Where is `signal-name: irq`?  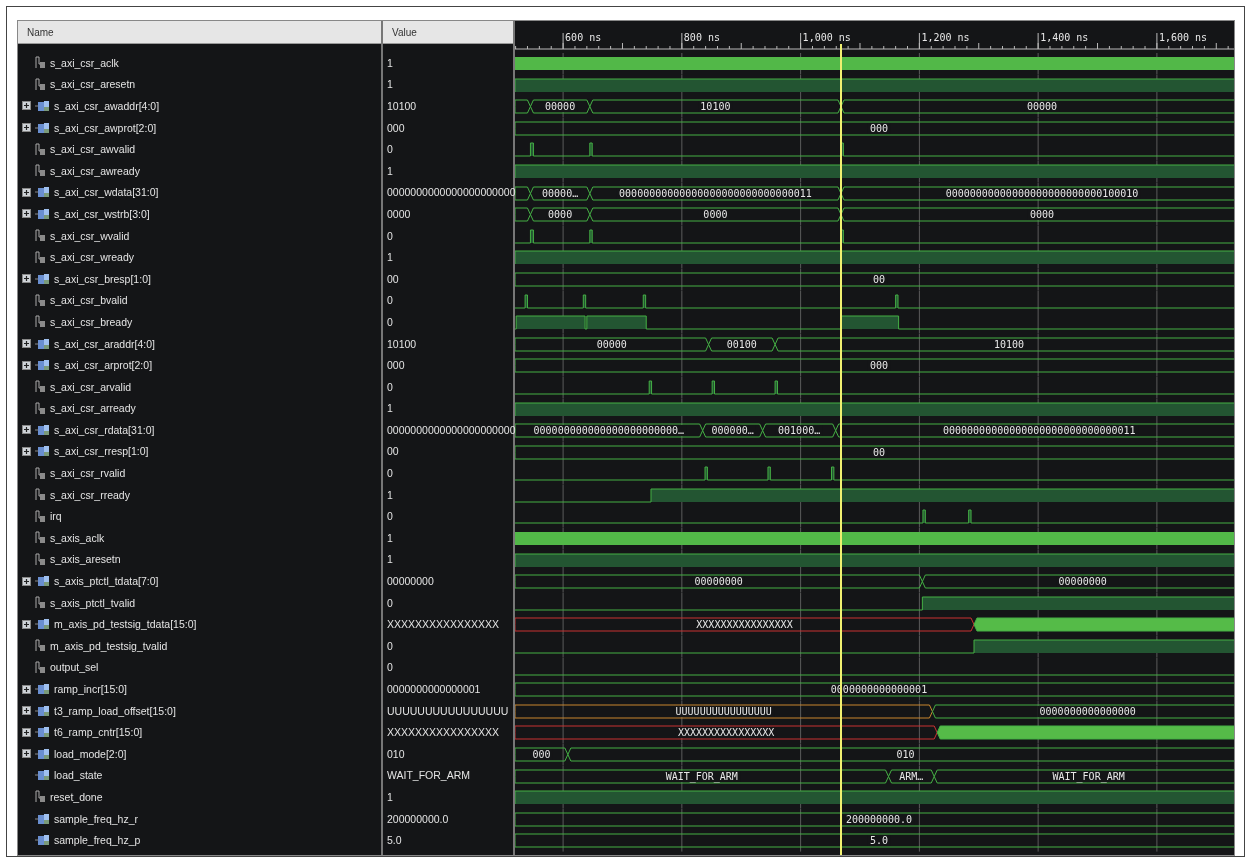 signal-name: irq is located at coordinates (56, 516).